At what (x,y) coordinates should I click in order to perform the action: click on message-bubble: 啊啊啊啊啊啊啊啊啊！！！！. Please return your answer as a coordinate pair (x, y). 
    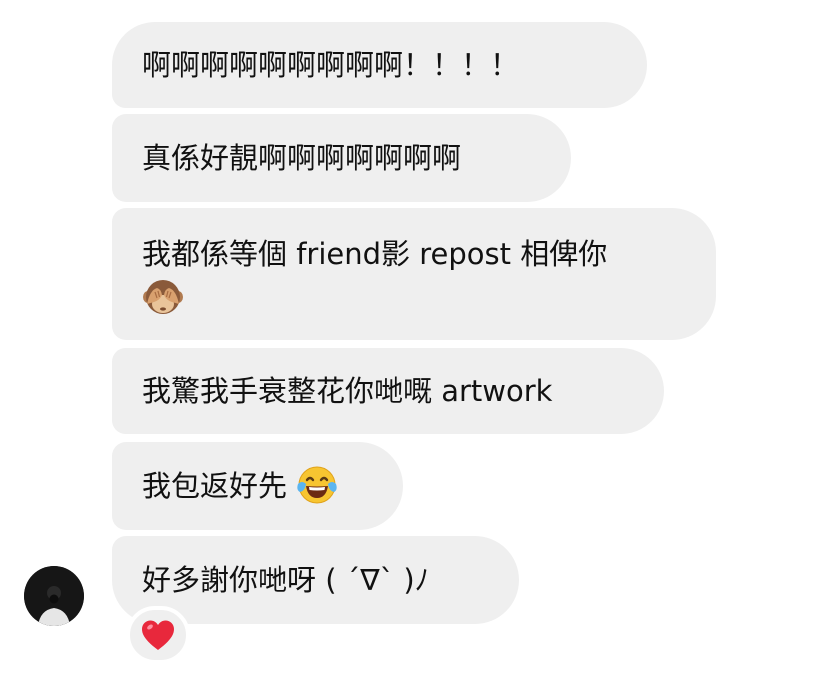
    Looking at the image, I should click on (379, 65).